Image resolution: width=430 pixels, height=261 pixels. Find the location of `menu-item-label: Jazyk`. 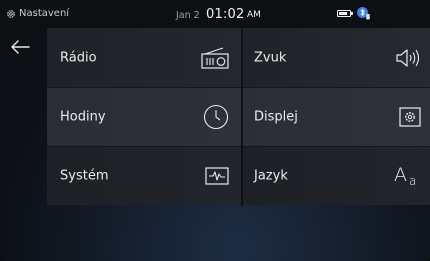

menu-item-label: Jazyk is located at coordinates (271, 175).